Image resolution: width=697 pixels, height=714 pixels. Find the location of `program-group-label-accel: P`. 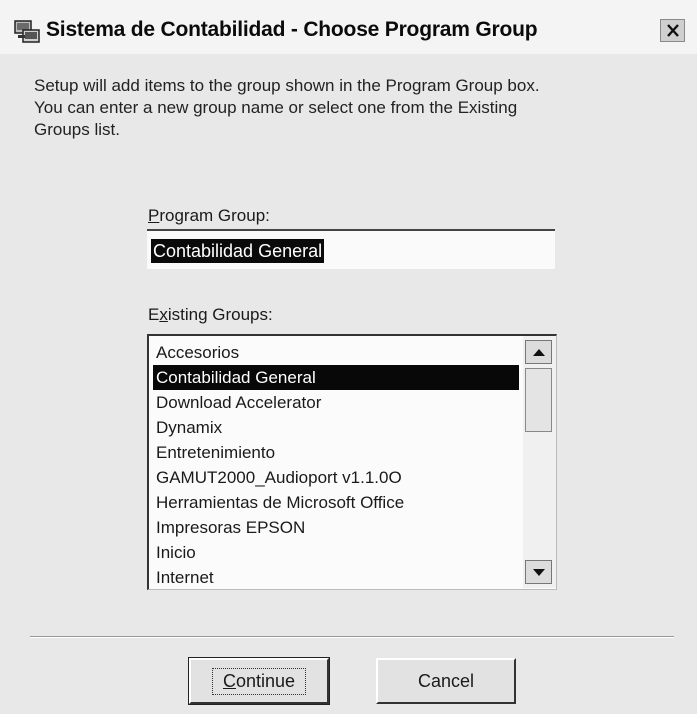

program-group-label-accel: P is located at coordinates (154, 215).